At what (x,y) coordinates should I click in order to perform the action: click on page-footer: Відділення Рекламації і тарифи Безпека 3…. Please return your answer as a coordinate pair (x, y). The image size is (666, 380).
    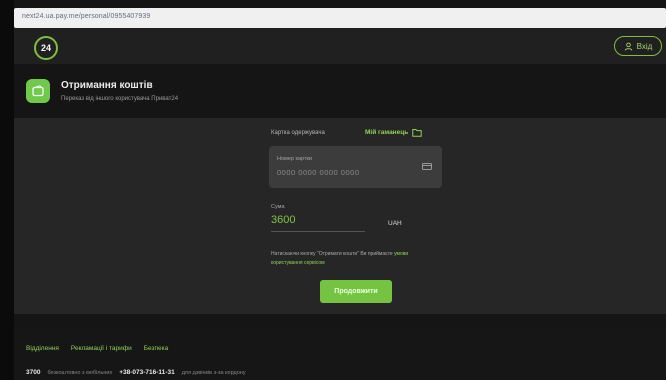
    Looking at the image, I should click on (340, 354).